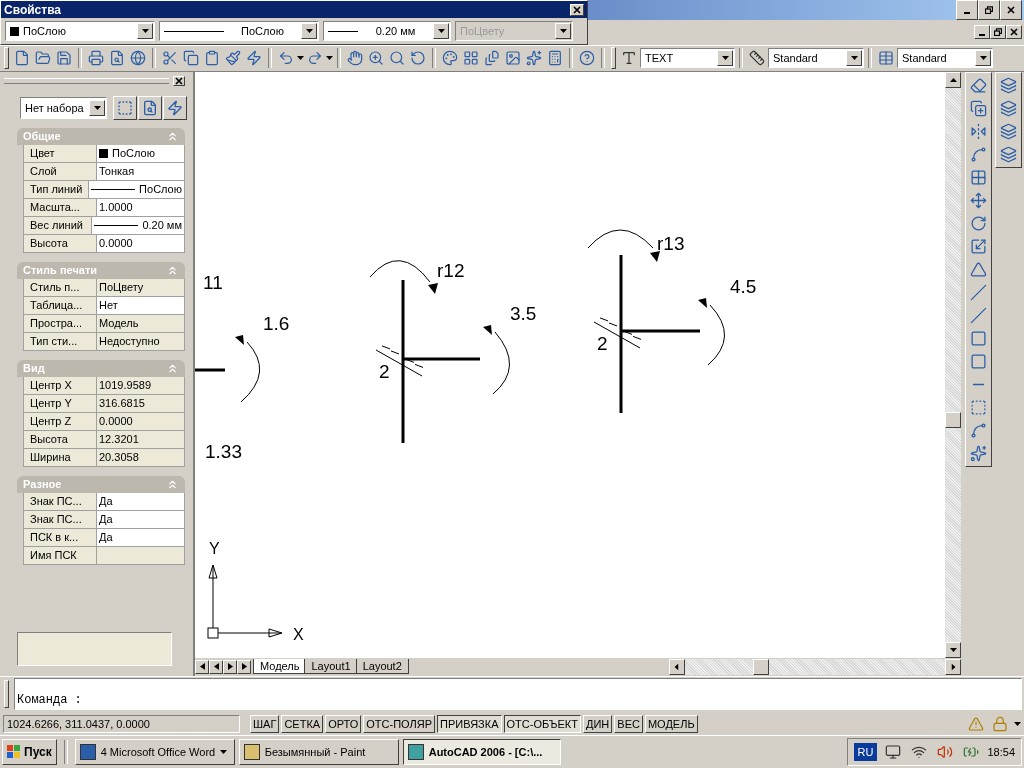  Describe the element at coordinates (534, 58) in the screenshot. I see `sparkle-icon` at that location.